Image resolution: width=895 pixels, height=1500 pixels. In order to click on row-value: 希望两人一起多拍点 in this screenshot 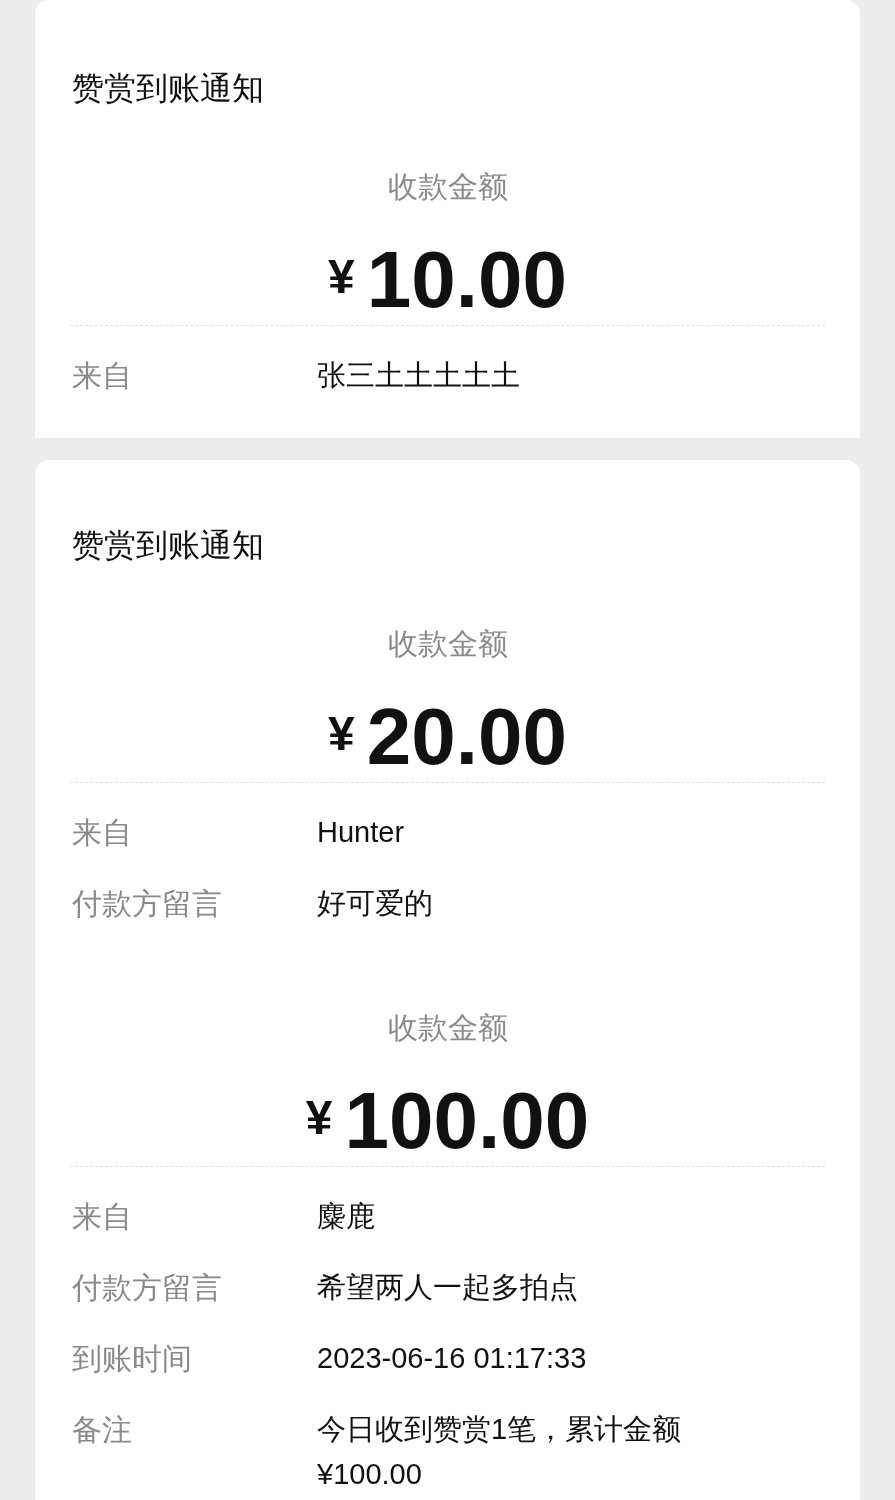, I will do `click(447, 1287)`.